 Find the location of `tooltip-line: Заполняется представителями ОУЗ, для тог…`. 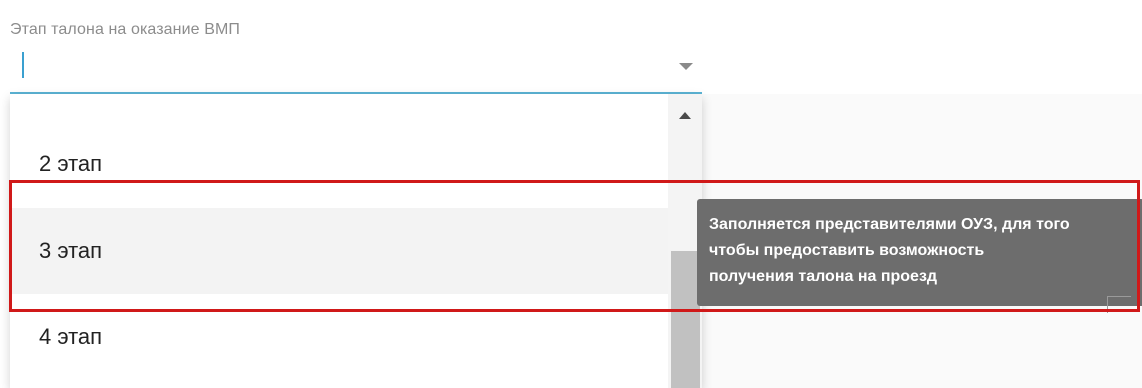

tooltip-line: Заполняется представителями ОУЗ, для тог… is located at coordinates (889, 224).